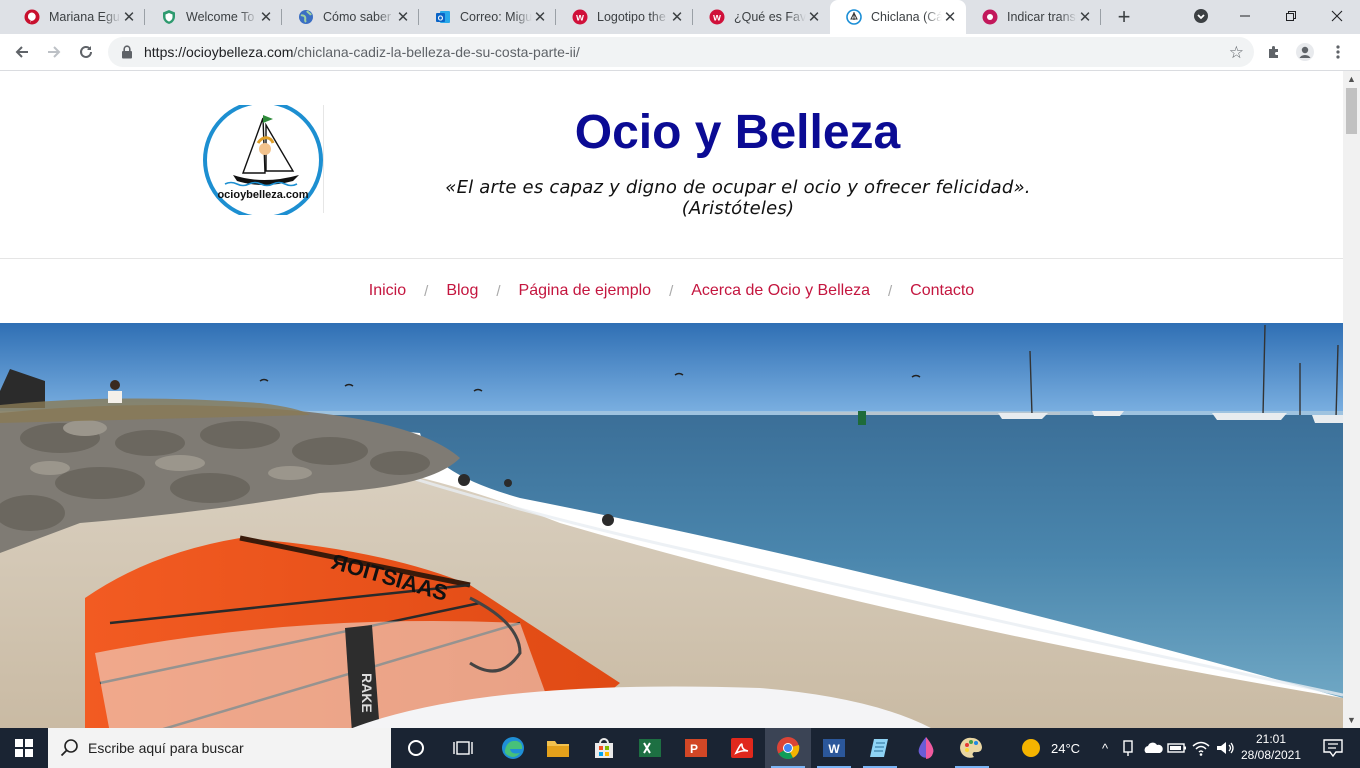 Image resolution: width=1360 pixels, height=768 pixels. I want to click on scroll-down-icon: ▼, so click(1351, 720).